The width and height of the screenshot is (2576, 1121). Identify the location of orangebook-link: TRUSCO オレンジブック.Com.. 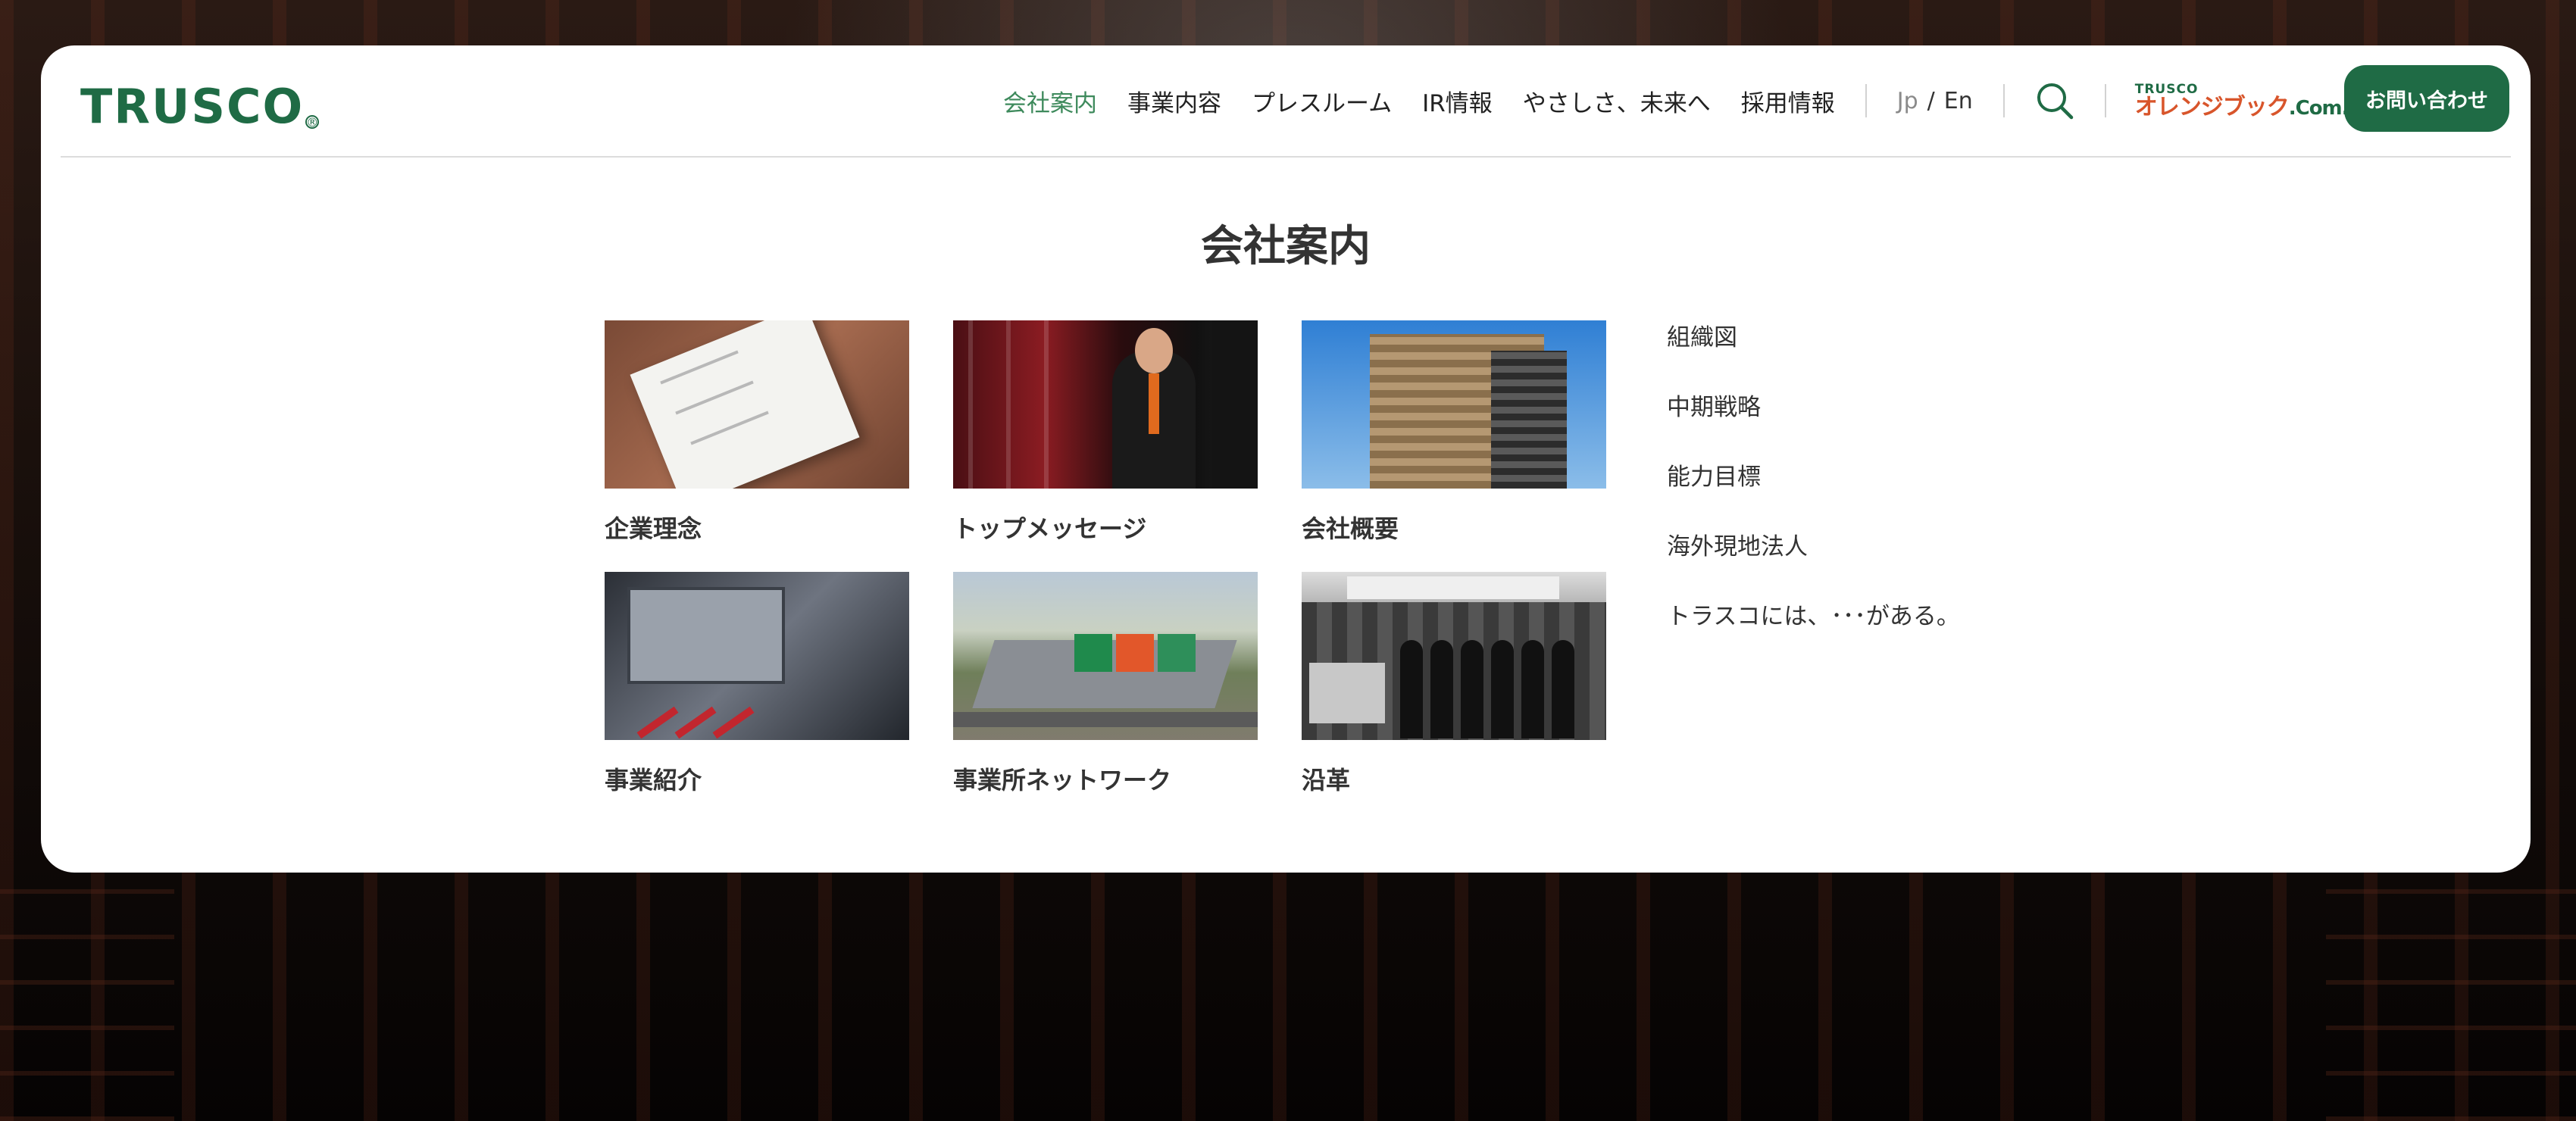
(2242, 101).